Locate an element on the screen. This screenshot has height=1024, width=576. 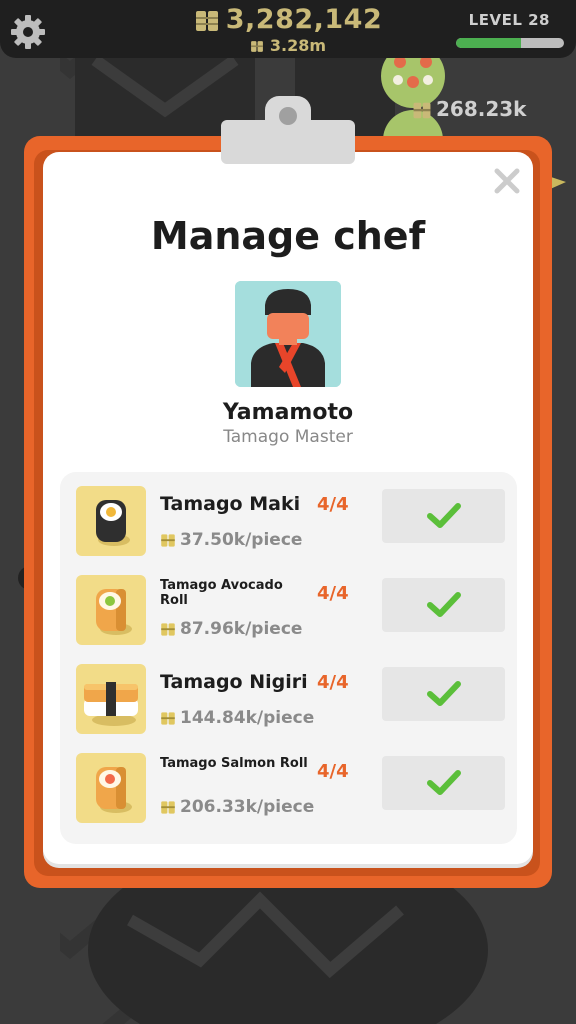
tamago-salmon-roll-icon is located at coordinates (111, 788).